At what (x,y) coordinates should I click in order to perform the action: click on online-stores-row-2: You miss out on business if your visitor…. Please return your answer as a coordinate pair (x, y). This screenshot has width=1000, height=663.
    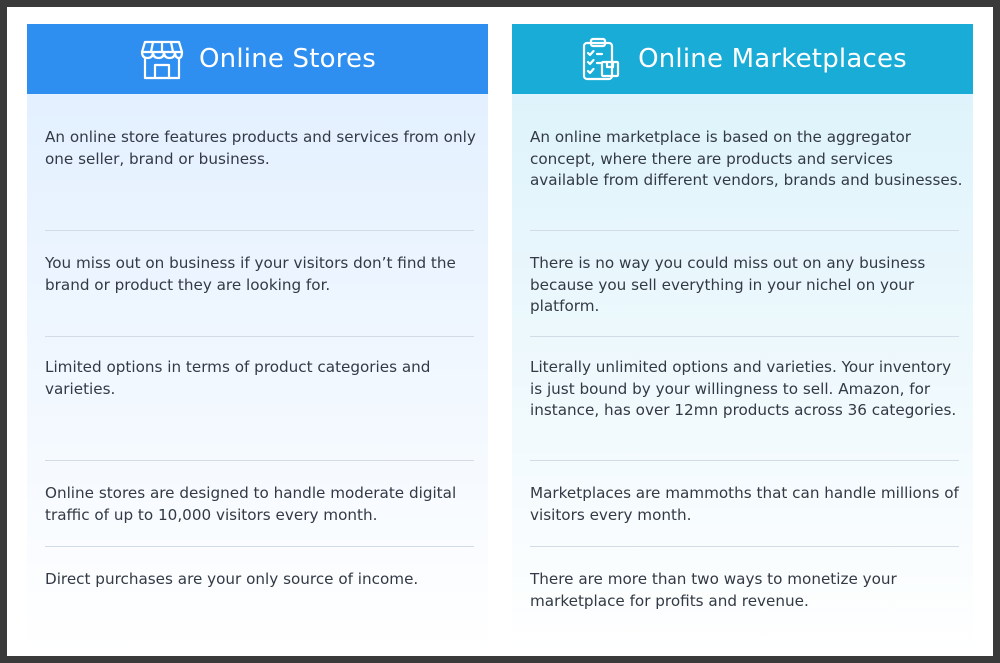
    Looking at the image, I should click on (250, 274).